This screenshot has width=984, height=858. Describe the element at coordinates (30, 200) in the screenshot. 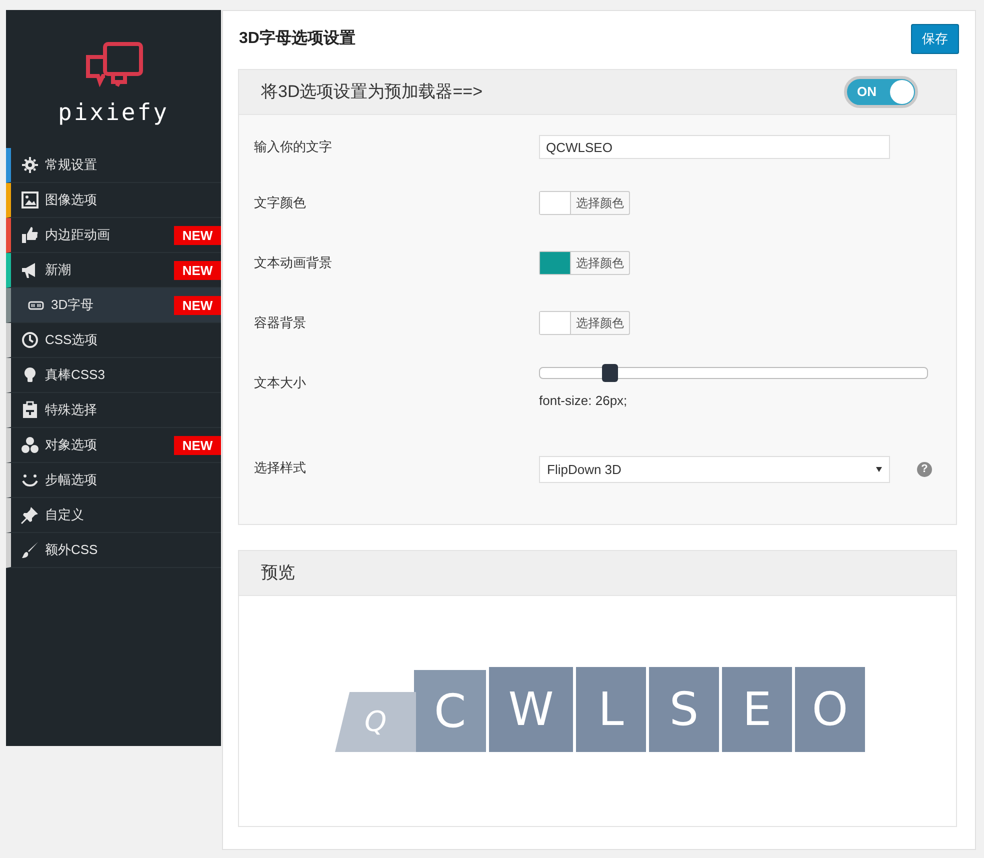

I see `image-icon` at that location.